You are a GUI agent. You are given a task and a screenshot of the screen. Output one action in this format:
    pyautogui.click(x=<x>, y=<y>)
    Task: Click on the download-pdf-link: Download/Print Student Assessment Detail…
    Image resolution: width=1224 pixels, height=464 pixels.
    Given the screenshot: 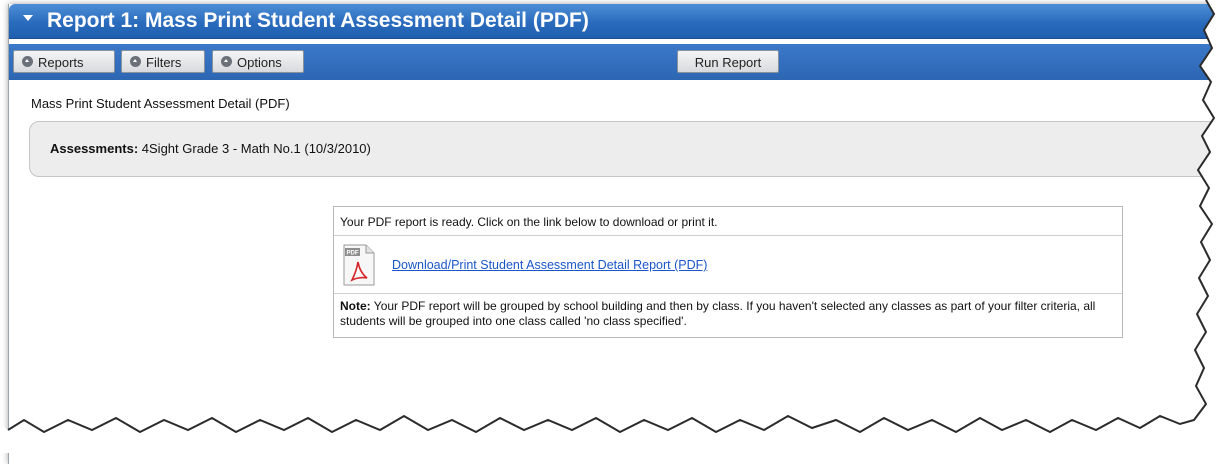 What is the action you would take?
    pyautogui.click(x=549, y=265)
    